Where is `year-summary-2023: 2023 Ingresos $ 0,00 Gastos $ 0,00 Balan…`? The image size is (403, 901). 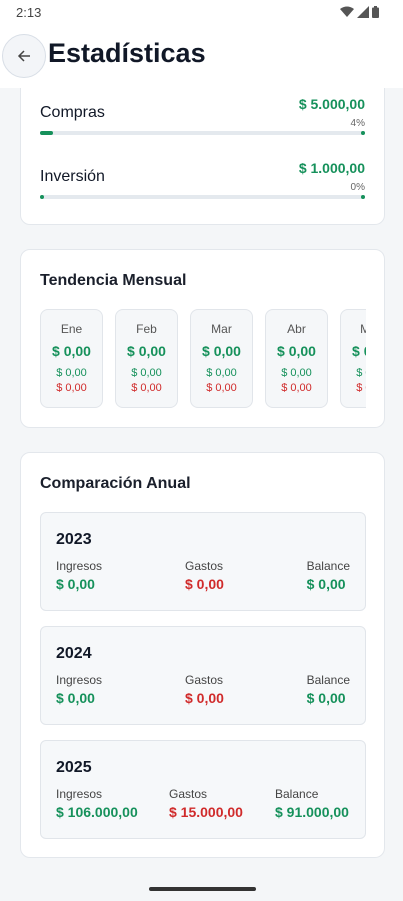 year-summary-2023: 2023 Ingresos $ 0,00 Gastos $ 0,00 Balan… is located at coordinates (203, 561).